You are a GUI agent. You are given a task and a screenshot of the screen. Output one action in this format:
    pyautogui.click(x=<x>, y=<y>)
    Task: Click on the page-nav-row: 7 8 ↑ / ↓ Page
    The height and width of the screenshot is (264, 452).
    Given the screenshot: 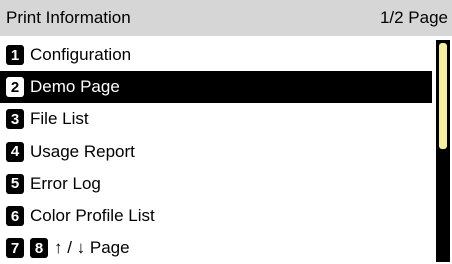 What is the action you would take?
    pyautogui.click(x=216, y=248)
    